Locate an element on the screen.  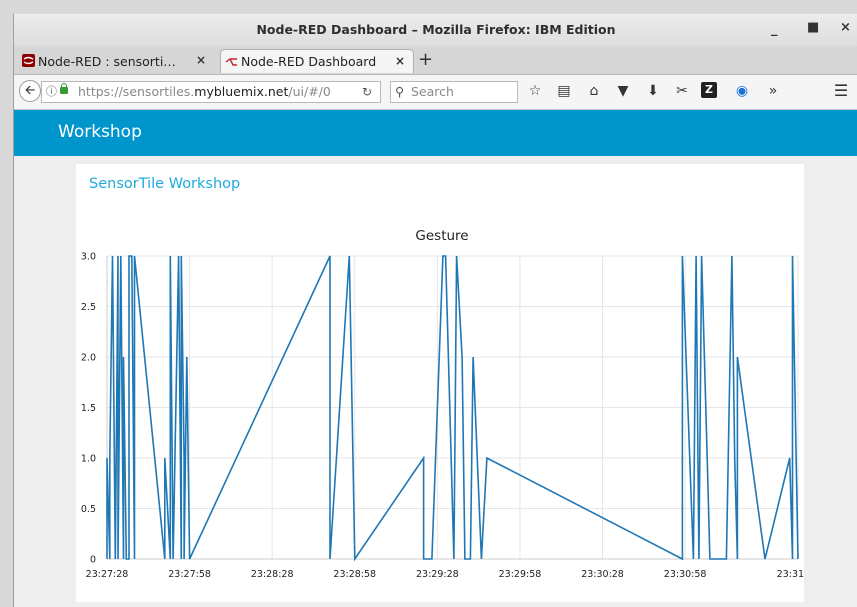
dashboard-toolbar: Workshop is located at coordinates (435, 133).